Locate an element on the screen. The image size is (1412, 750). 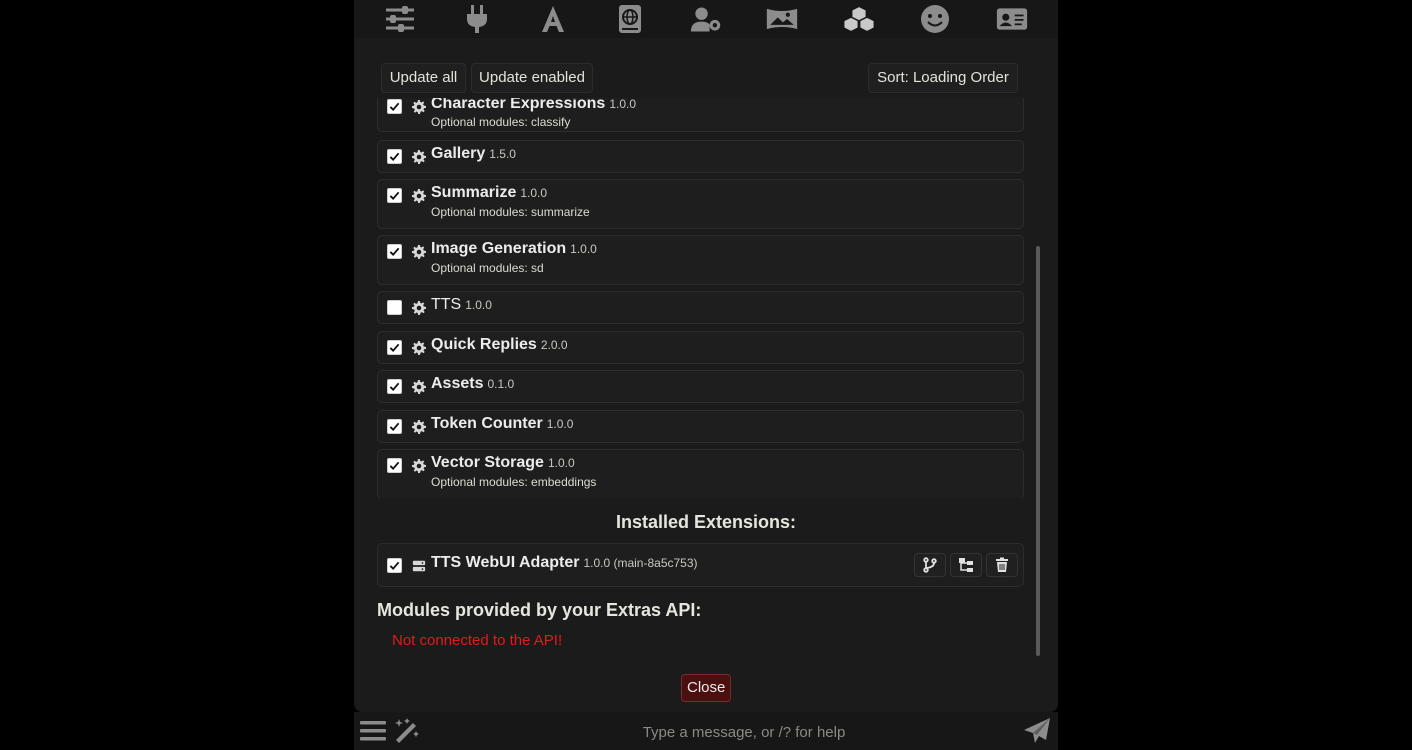
extension-title: TTS is located at coordinates (446, 304).